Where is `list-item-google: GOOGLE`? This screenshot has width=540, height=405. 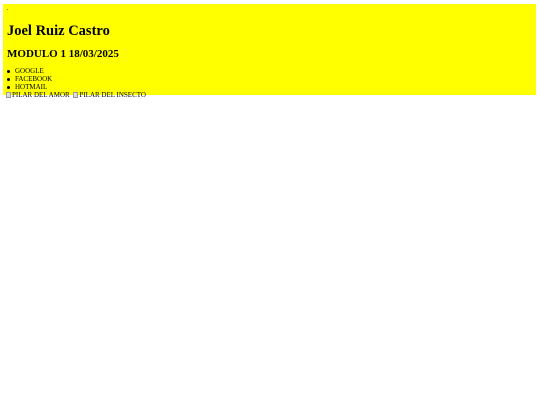 list-item-google: GOOGLE is located at coordinates (29, 71).